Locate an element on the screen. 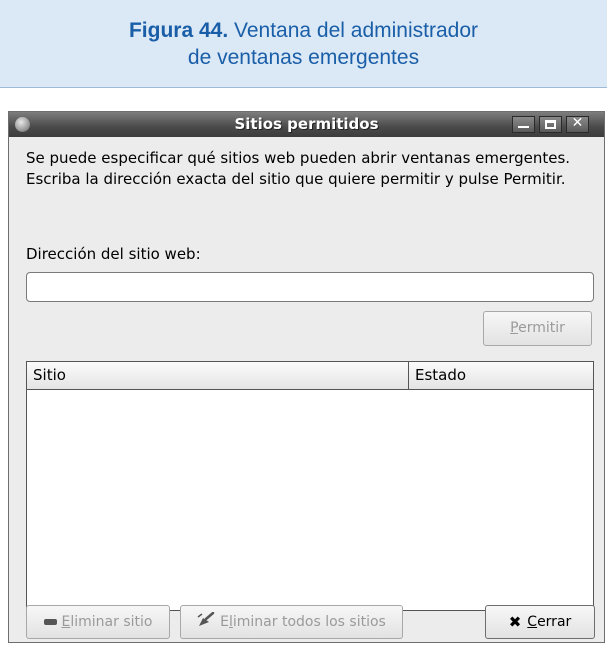 This screenshot has height=650, width=607. close-x-icon: ✖ is located at coordinates (515, 622).